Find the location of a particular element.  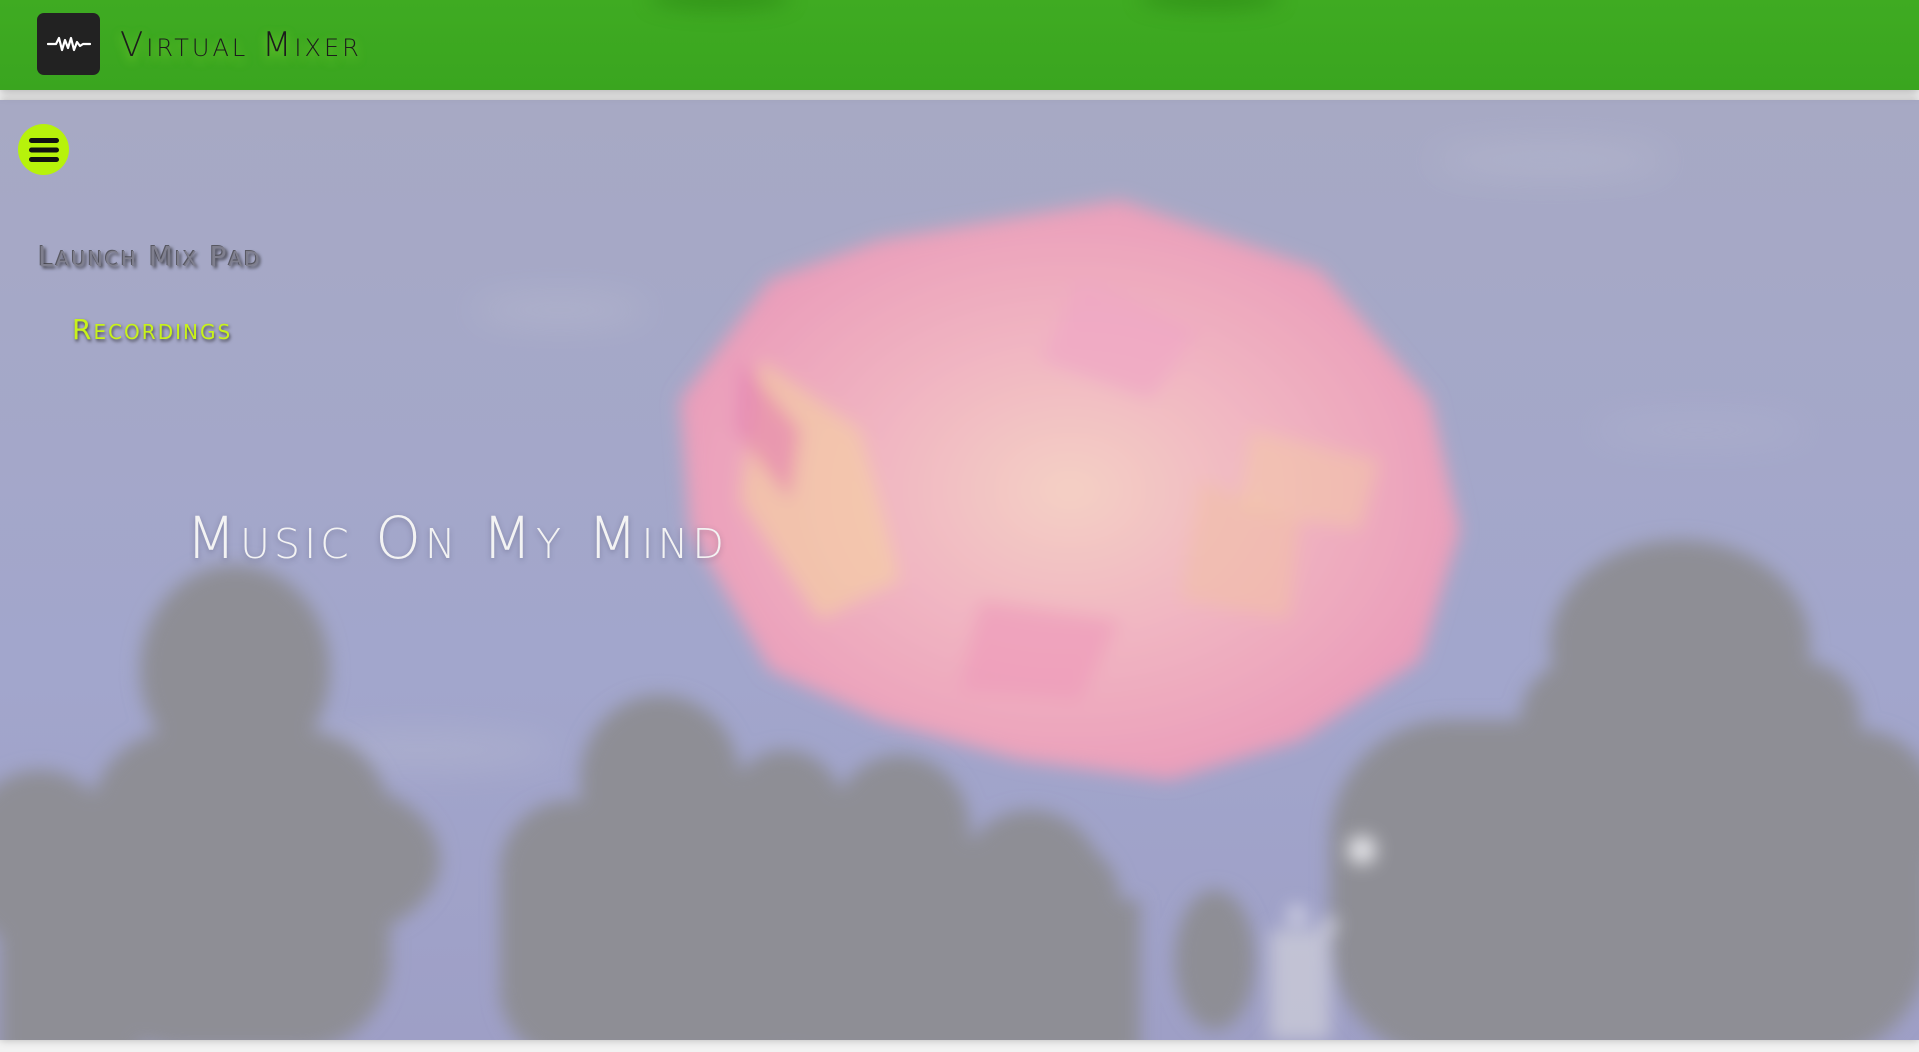

waveform-icon is located at coordinates (68, 44).